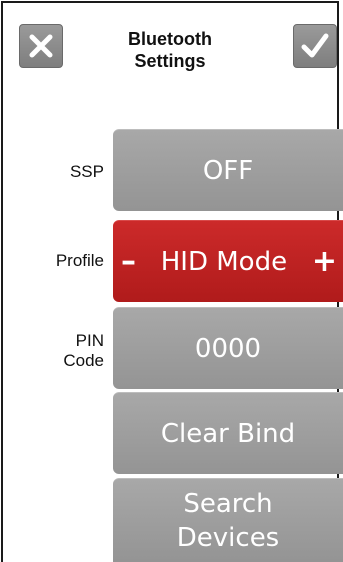 The image size is (343, 562). Describe the element at coordinates (128, 261) in the screenshot. I see `profile-decrement-button: –` at that location.